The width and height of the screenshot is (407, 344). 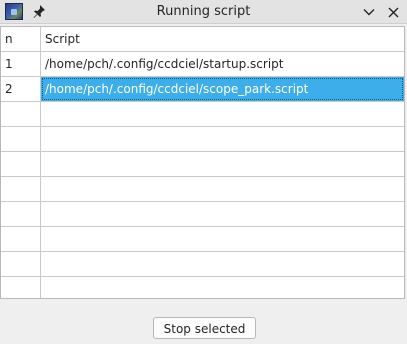 I want to click on column-header-n: n, so click(x=21, y=39).